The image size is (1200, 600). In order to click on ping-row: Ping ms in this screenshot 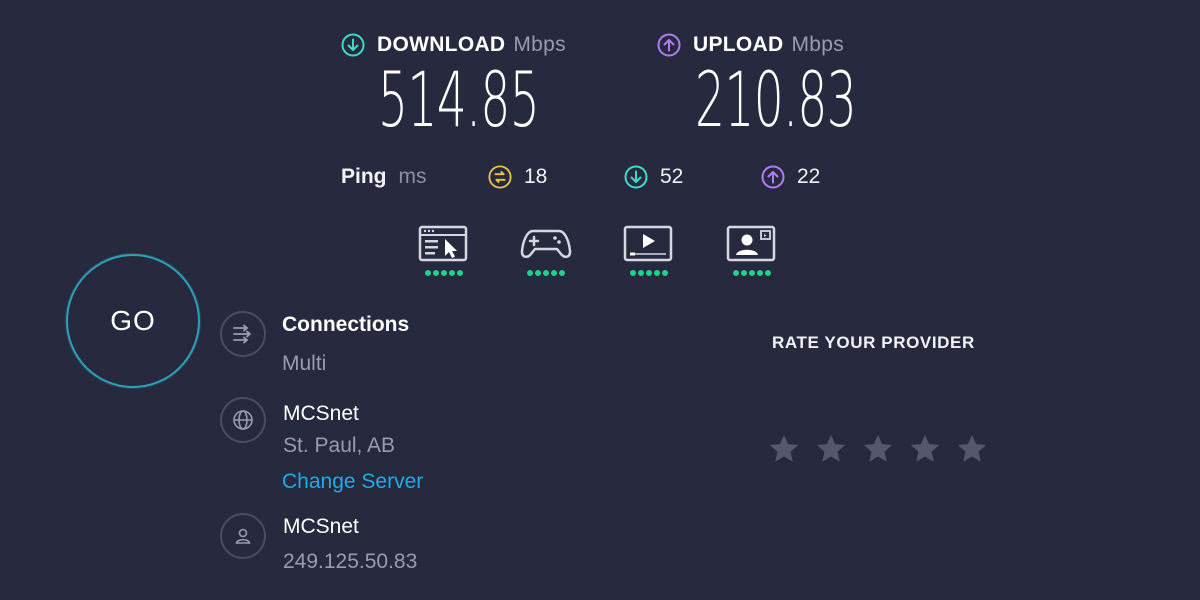, I will do `click(384, 177)`.